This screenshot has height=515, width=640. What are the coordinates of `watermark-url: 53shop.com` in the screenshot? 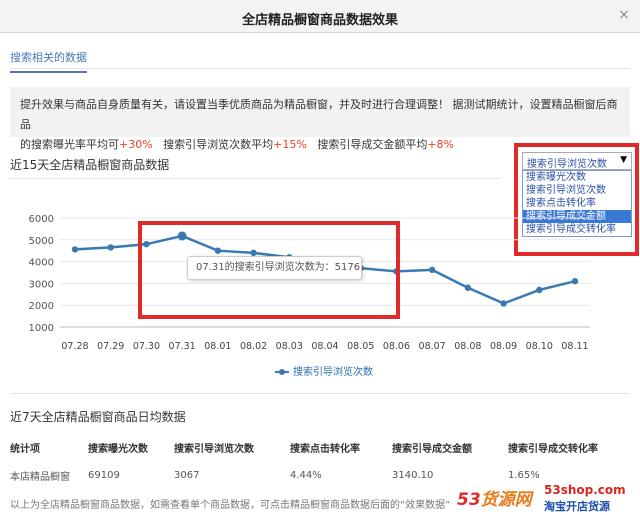 It's located at (585, 490).